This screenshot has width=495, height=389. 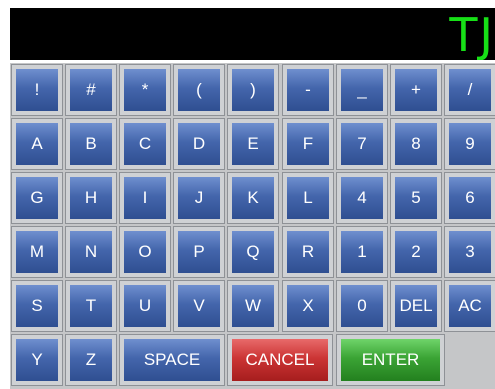 I want to click on key-4-label: 4, so click(x=362, y=197).